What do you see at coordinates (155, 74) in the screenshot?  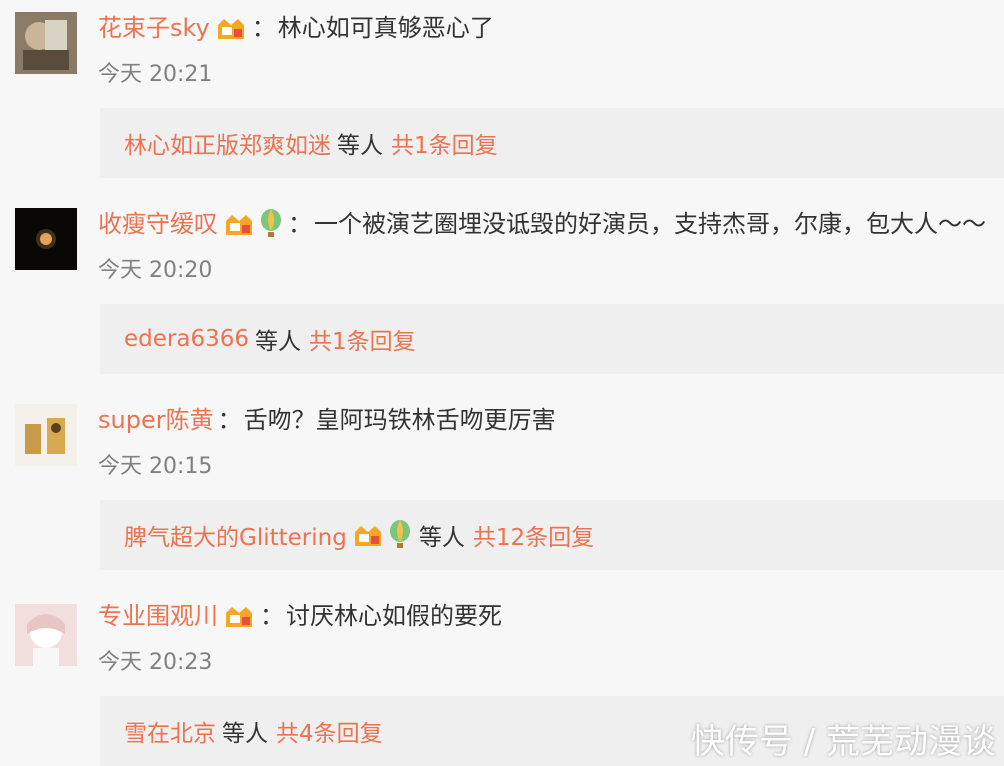 I see `timestamp: 今天 20:21` at bounding box center [155, 74].